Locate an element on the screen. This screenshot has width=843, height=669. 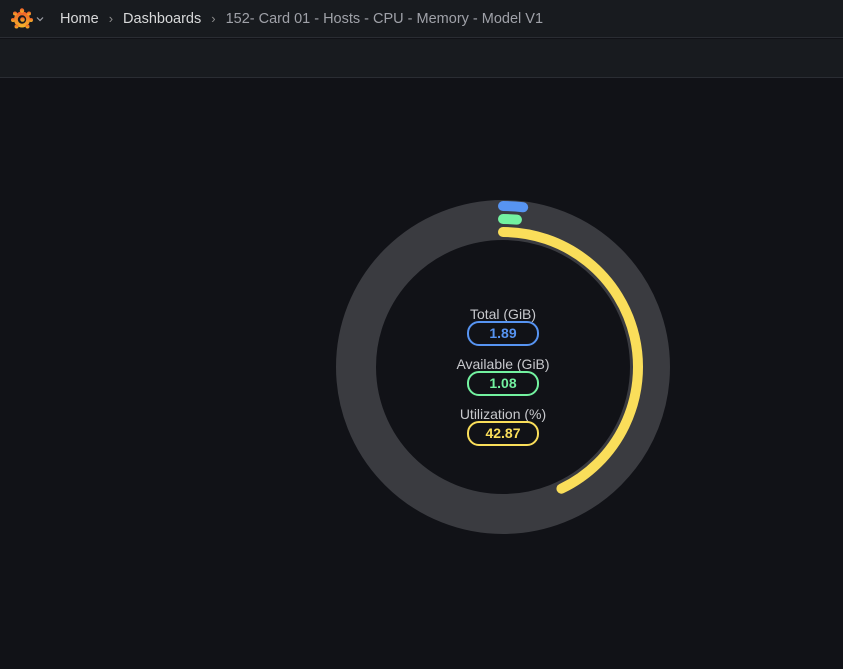
metric-total: Total (GiB) 1.89 is located at coordinates (503, 331).